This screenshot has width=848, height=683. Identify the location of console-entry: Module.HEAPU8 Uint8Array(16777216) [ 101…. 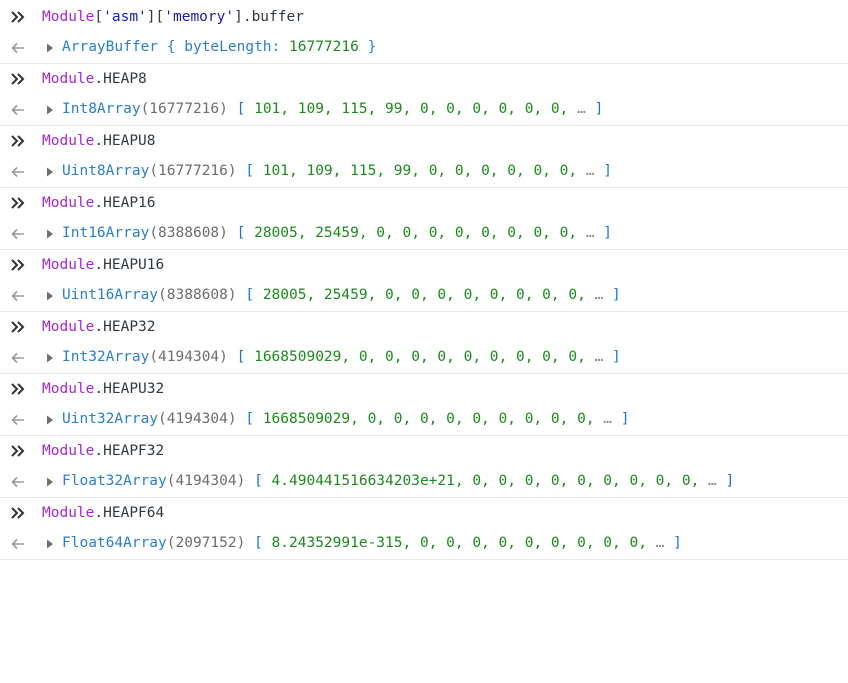
(424, 157).